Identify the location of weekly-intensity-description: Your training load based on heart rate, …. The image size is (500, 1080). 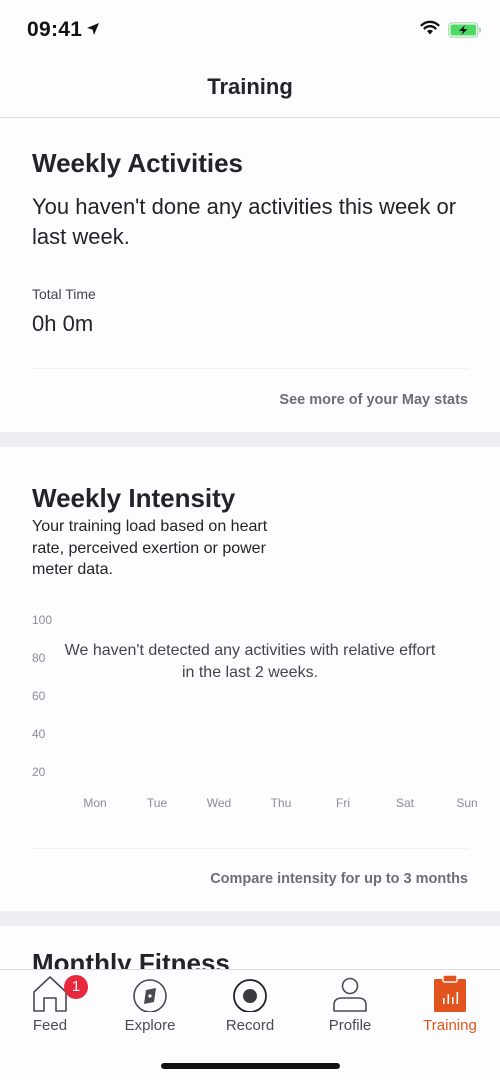
(150, 548).